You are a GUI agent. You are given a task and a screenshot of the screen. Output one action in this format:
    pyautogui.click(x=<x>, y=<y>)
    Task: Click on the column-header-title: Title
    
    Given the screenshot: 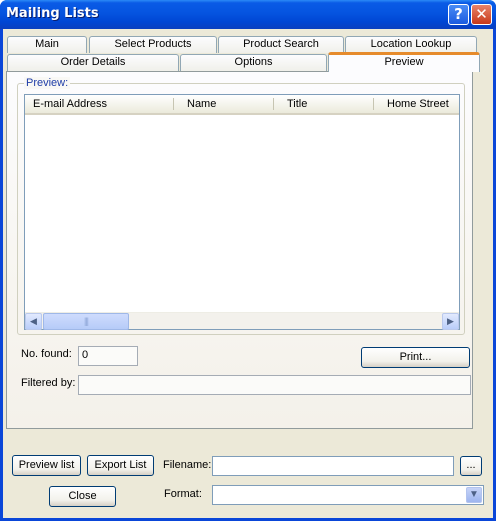 What is the action you would take?
    pyautogui.click(x=327, y=104)
    